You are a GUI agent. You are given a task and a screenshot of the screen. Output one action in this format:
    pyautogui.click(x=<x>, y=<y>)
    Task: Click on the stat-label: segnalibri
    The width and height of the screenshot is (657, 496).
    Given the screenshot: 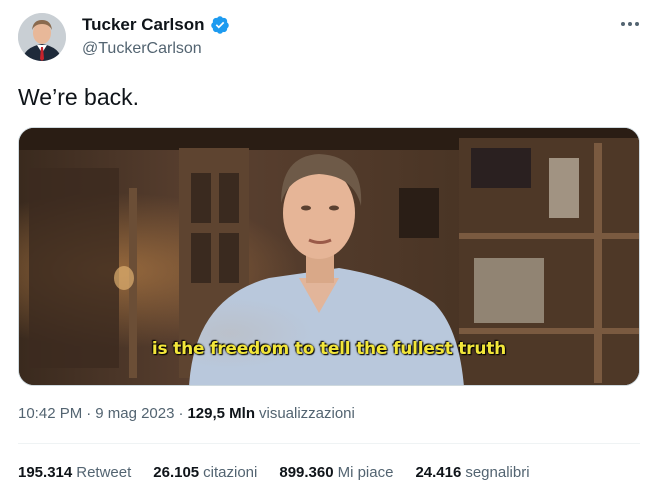 What is the action you would take?
    pyautogui.click(x=497, y=472)
    